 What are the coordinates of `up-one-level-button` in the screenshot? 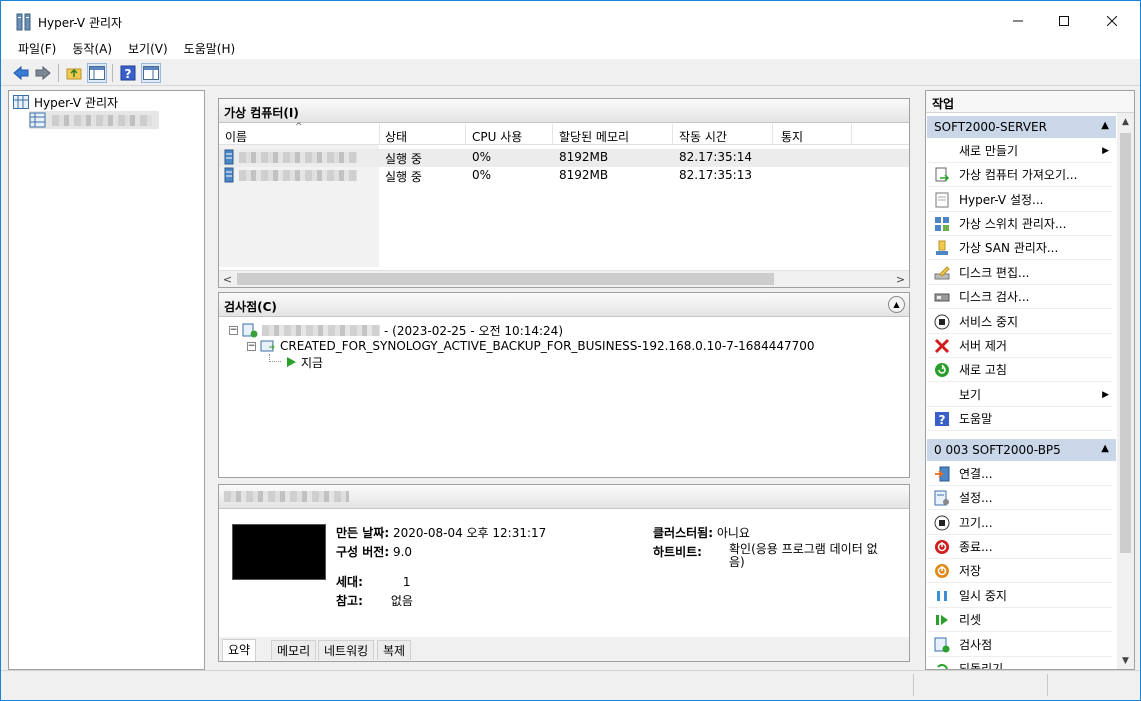 It's located at (74, 73).